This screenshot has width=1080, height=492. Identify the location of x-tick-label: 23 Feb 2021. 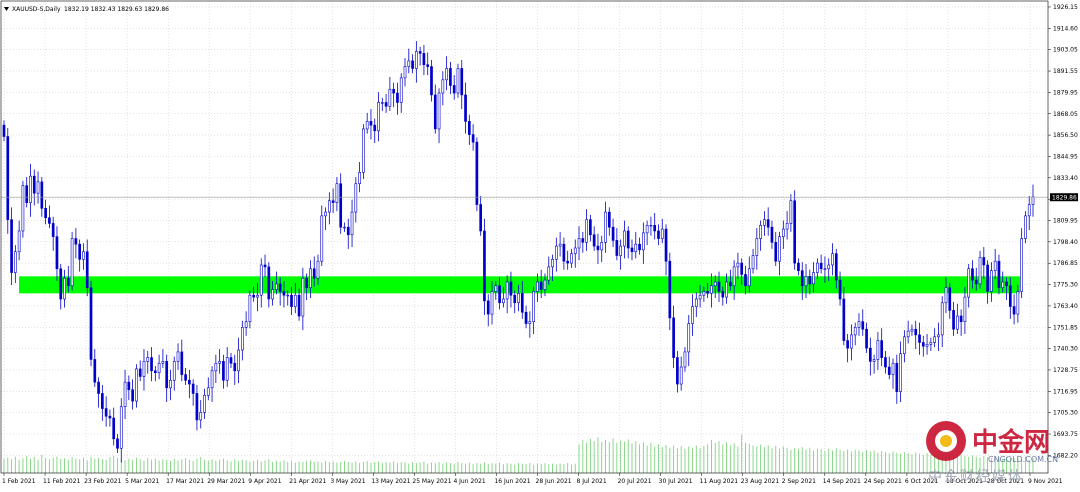
(103, 481).